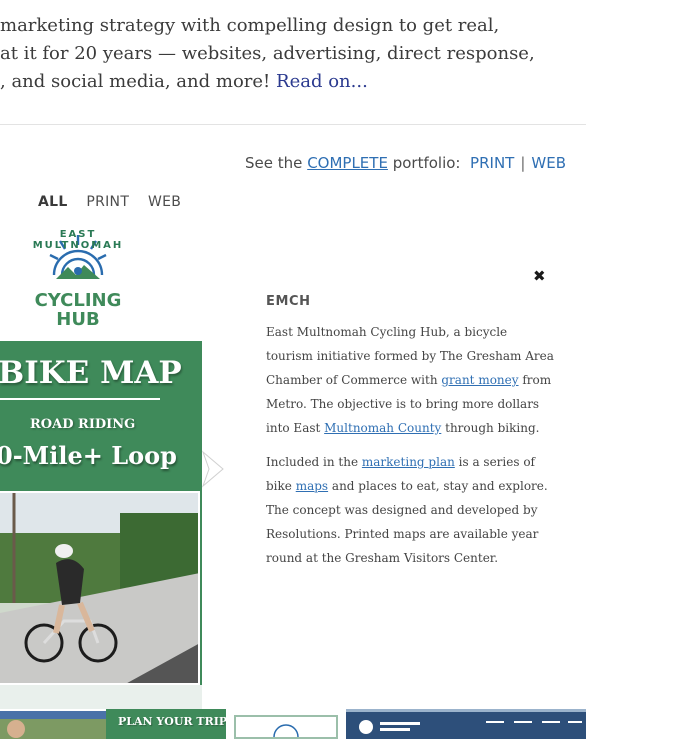  I want to click on map-loop-title: 0-Mile+ Loop, so click(88, 455).